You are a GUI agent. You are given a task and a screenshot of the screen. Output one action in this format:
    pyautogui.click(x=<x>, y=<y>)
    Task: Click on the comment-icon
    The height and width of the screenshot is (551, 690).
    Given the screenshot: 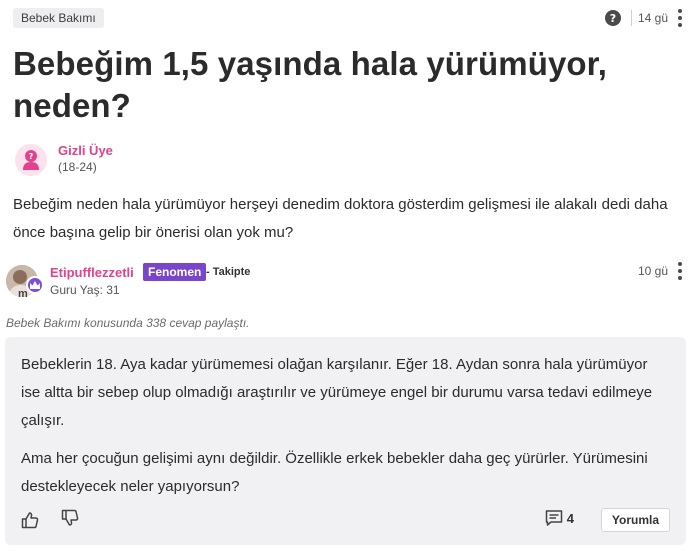 What is the action you would take?
    pyautogui.click(x=554, y=518)
    